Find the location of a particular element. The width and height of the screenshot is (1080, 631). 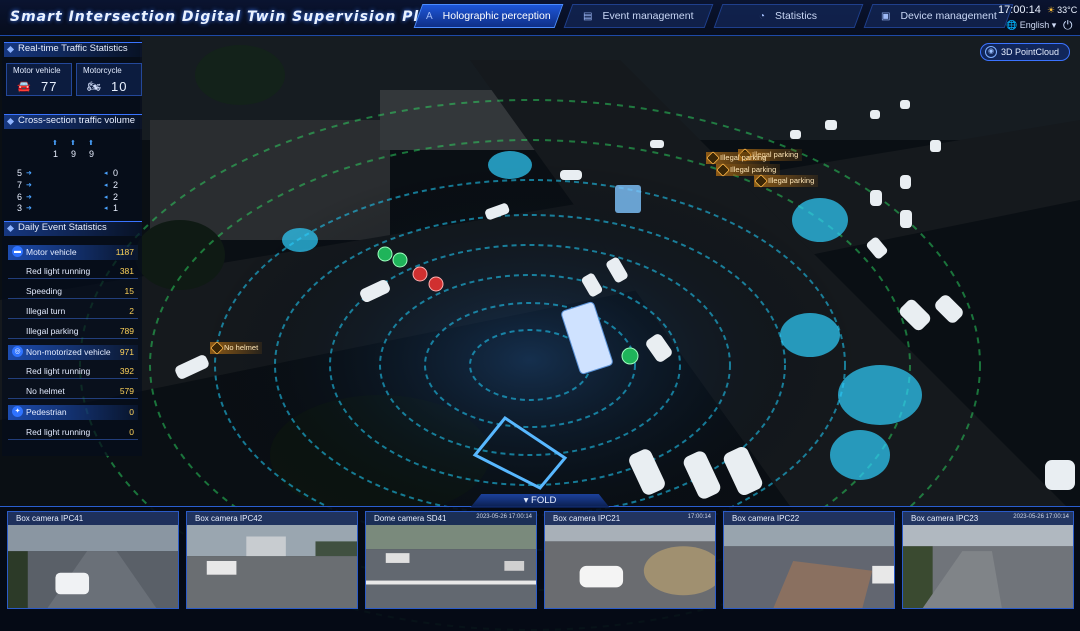

language-selector: 🌐 English ▾ is located at coordinates (1031, 25).